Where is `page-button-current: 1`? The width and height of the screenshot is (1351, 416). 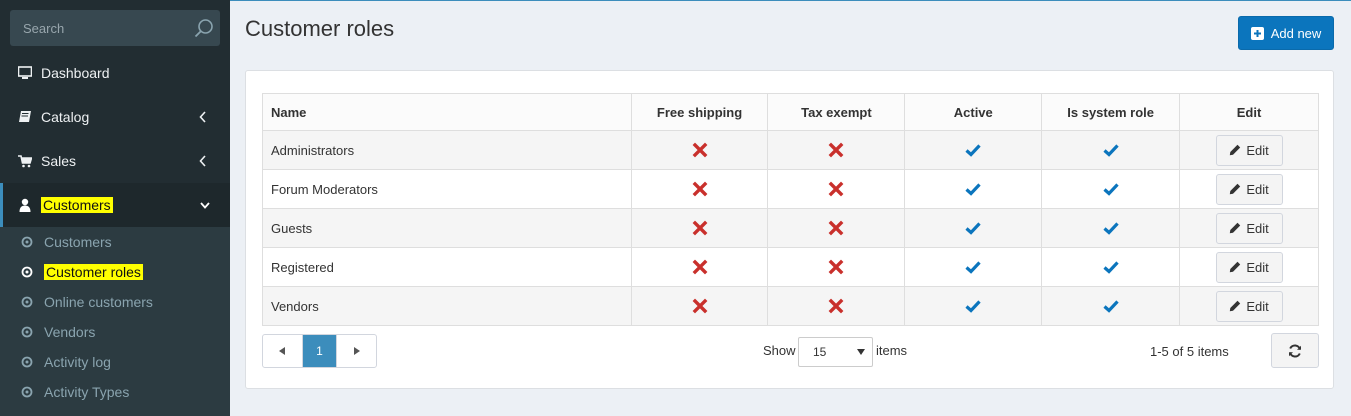
page-button-current: 1 is located at coordinates (319, 351).